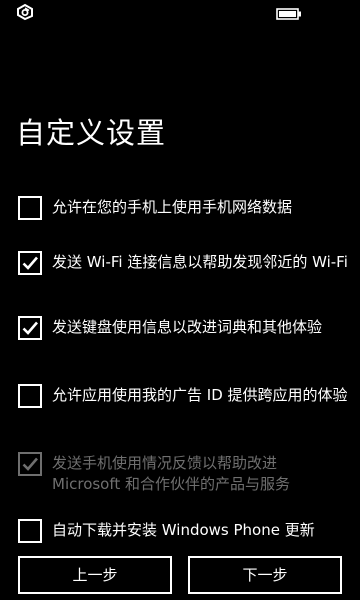 The height and width of the screenshot is (600, 360). I want to click on battery-icon, so click(288, 14).